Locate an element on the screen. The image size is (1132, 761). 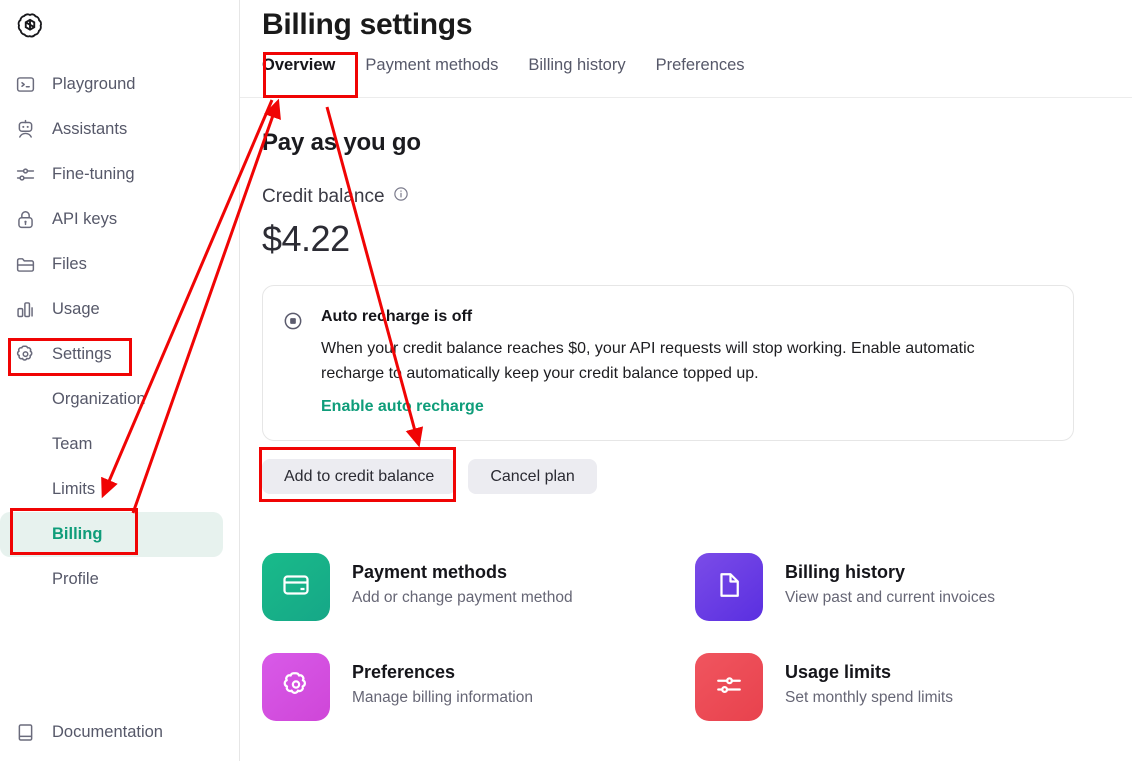
document-icon is located at coordinates (729, 587).